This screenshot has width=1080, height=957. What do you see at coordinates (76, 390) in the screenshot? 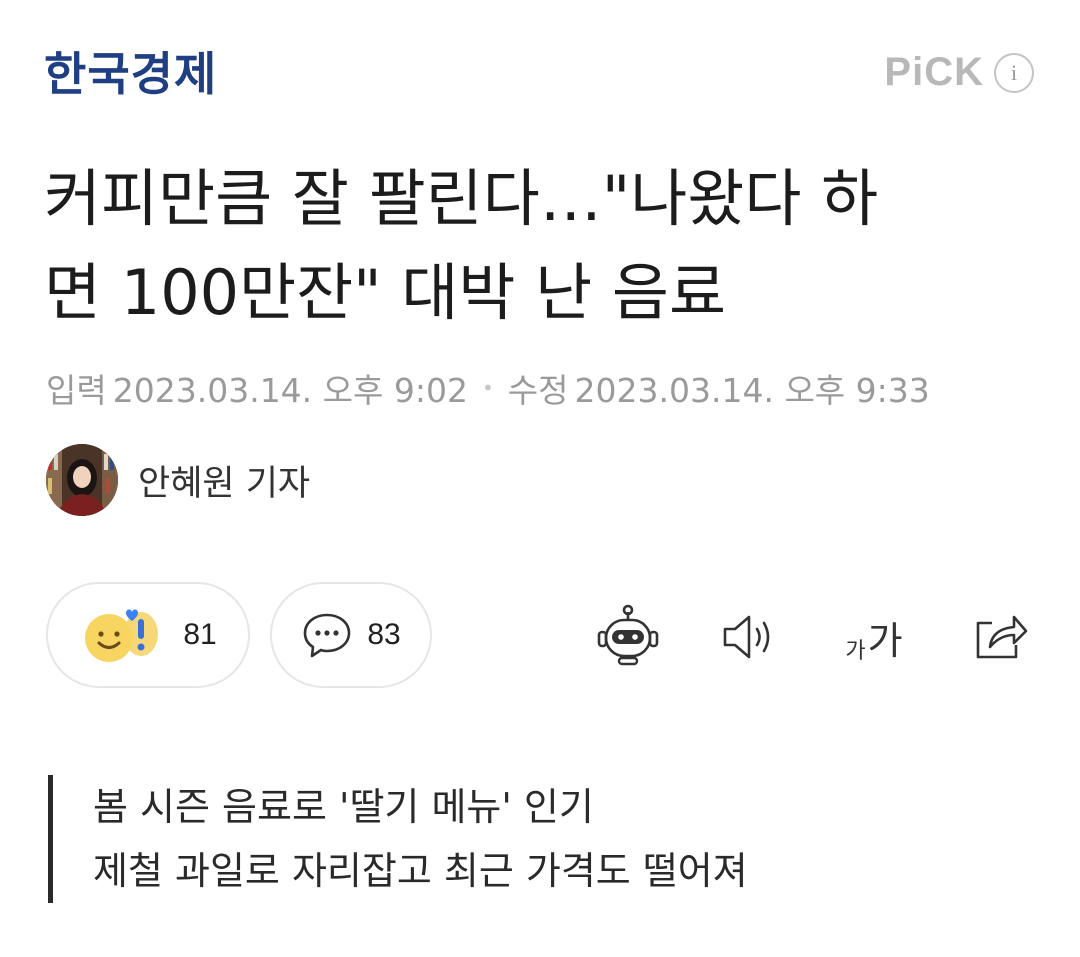
I see `published-label: 입력` at bounding box center [76, 390].